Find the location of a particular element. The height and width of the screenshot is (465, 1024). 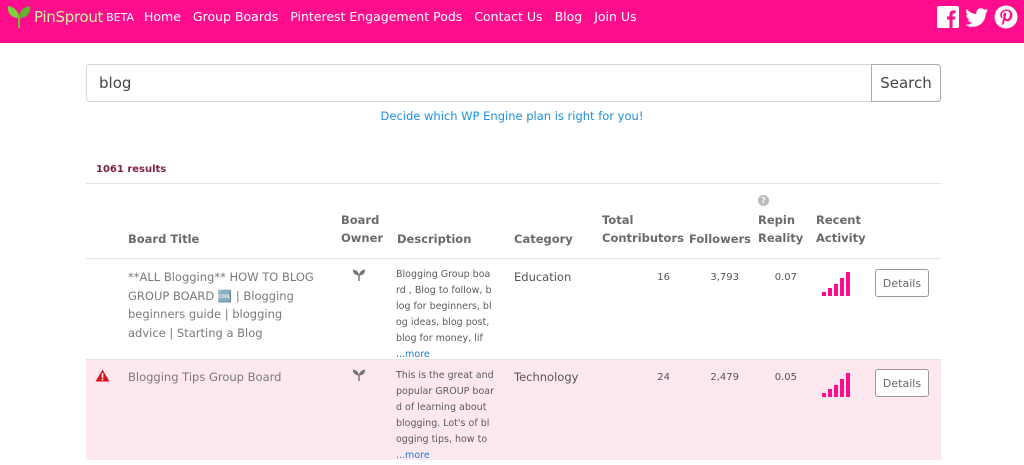

repin-reality: 0.07 is located at coordinates (785, 277).